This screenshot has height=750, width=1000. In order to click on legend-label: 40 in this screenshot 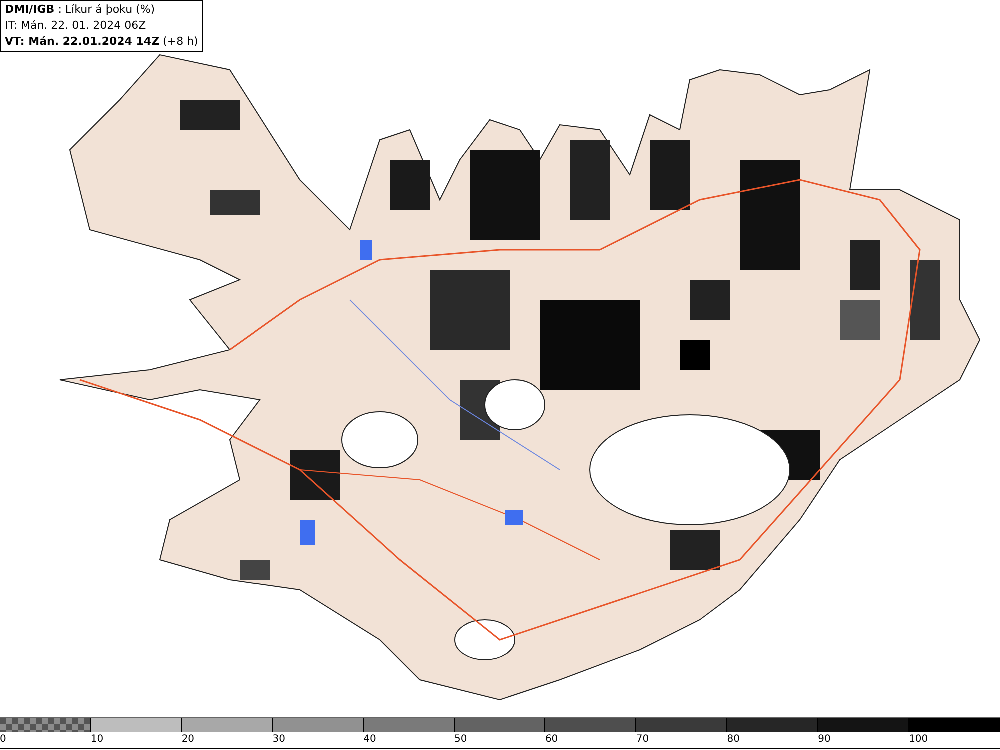, I will do `click(370, 740)`.